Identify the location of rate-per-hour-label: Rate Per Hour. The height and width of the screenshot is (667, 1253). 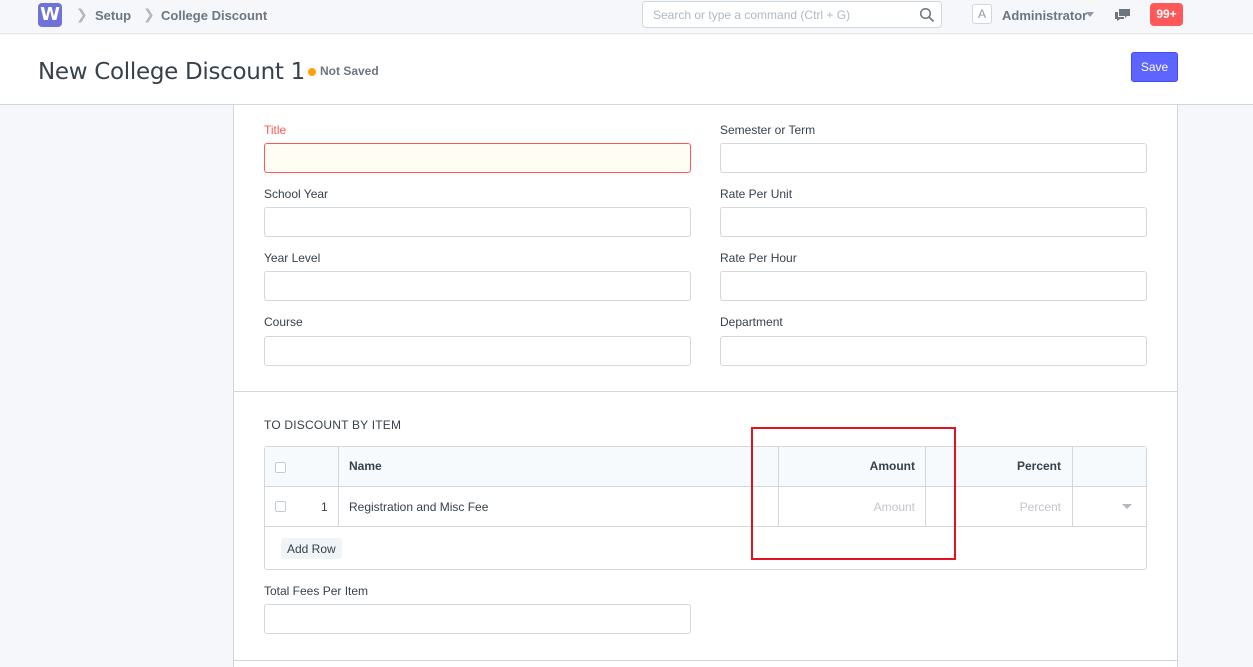
(758, 258).